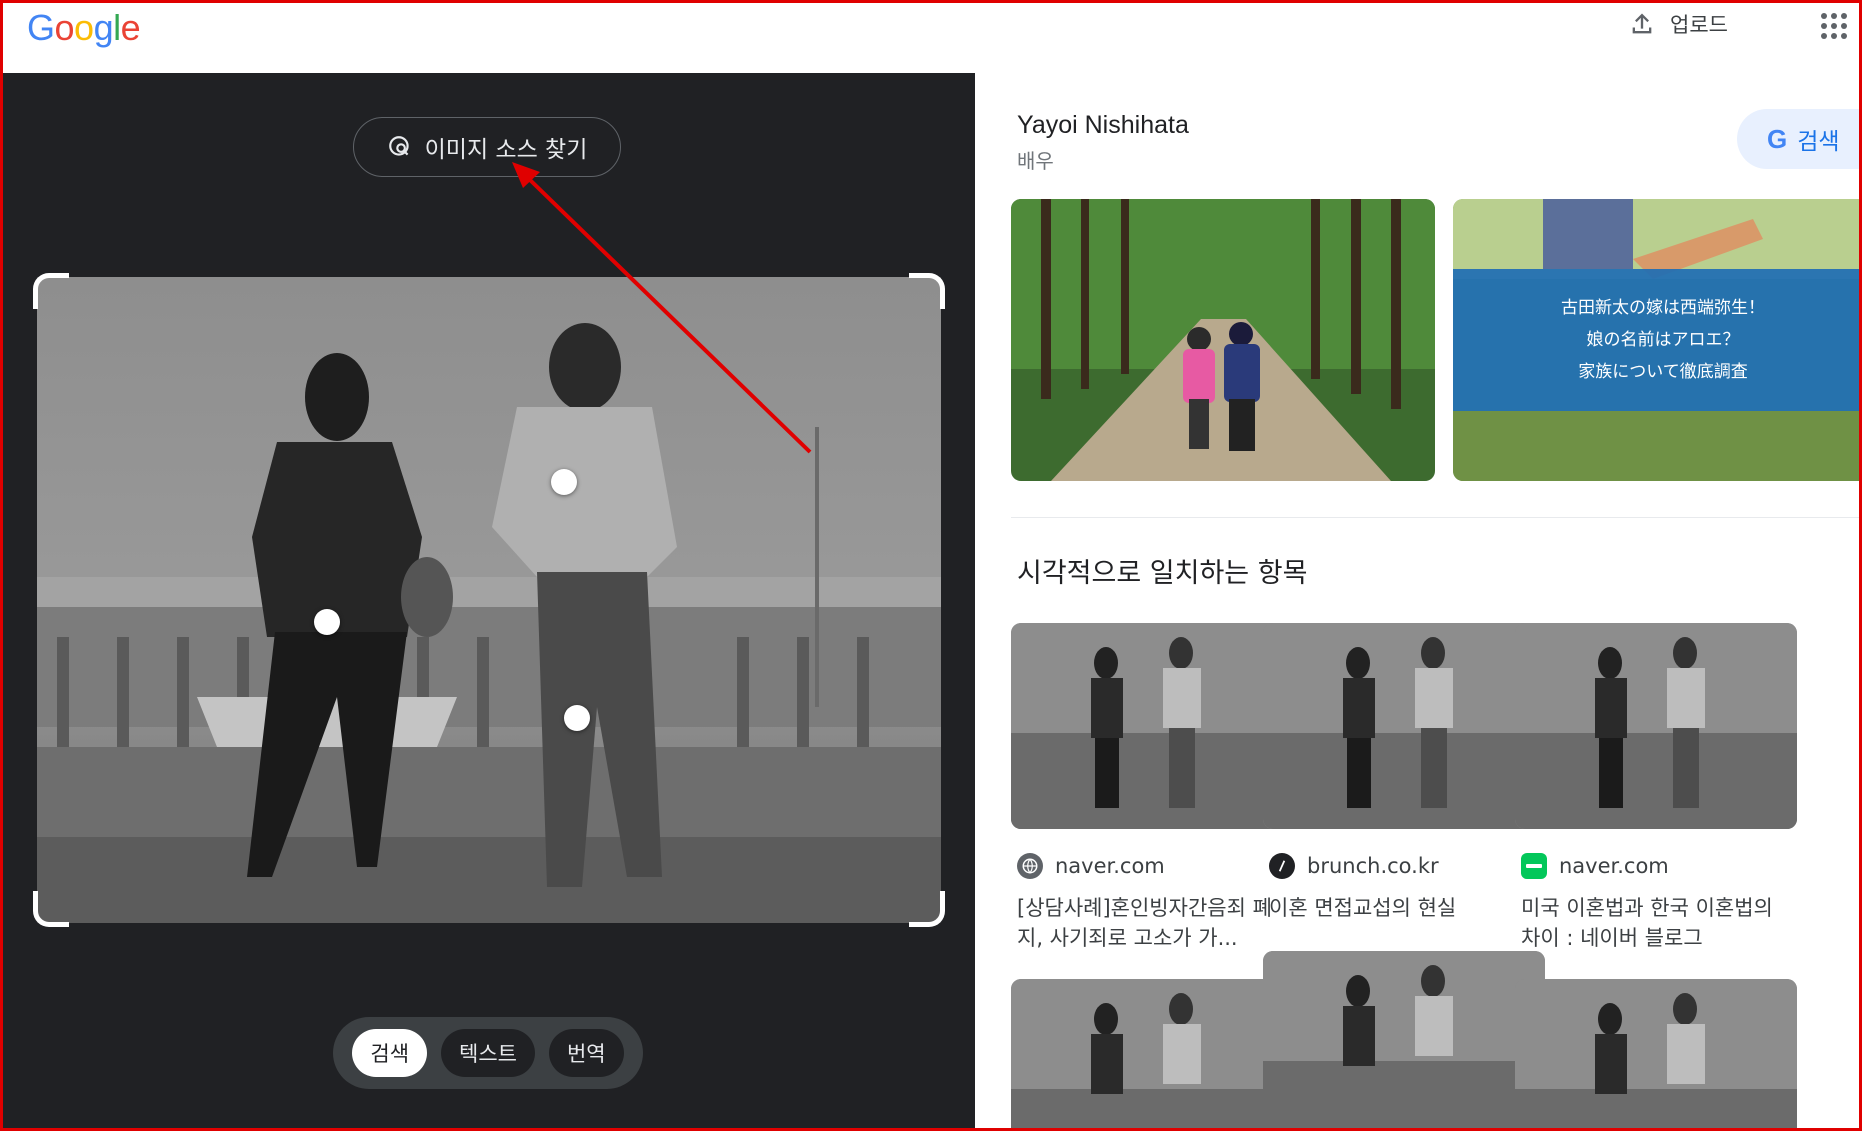 This screenshot has width=1862, height=1131. Describe the element at coordinates (1162, 573) in the screenshot. I see `visual-matches-heading: 시각적으로 일치하는 항목` at that location.